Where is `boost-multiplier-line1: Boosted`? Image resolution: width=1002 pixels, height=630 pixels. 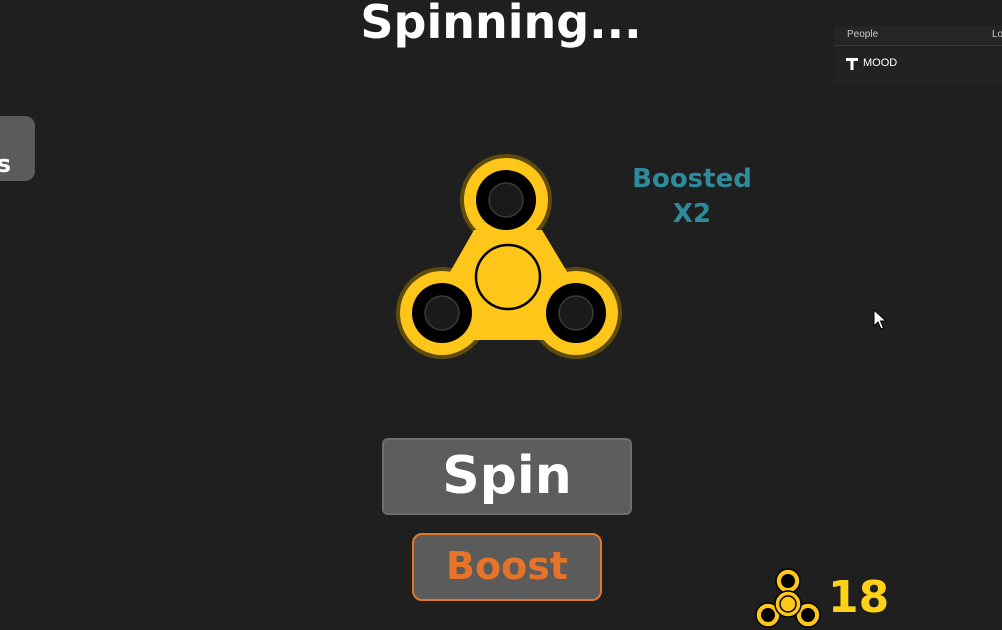
boost-multiplier-line1: Boosted is located at coordinates (692, 179).